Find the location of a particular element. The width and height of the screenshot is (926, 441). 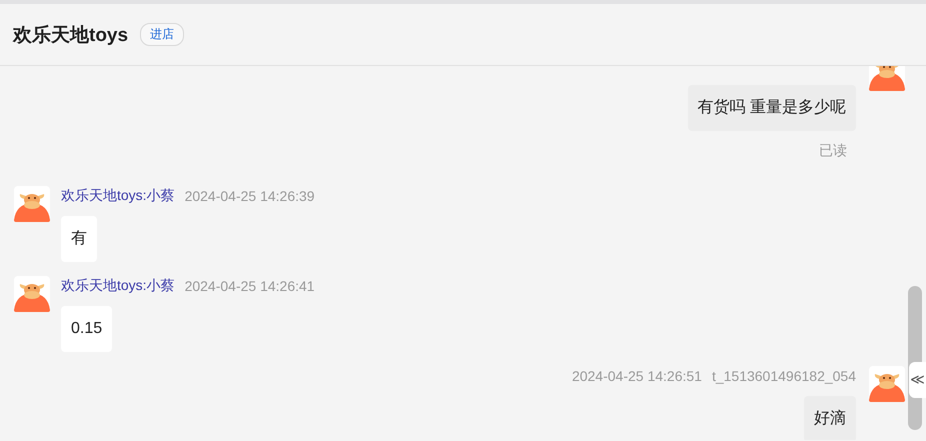

message-time: 2024-04-25 14:26:41 is located at coordinates (249, 286).